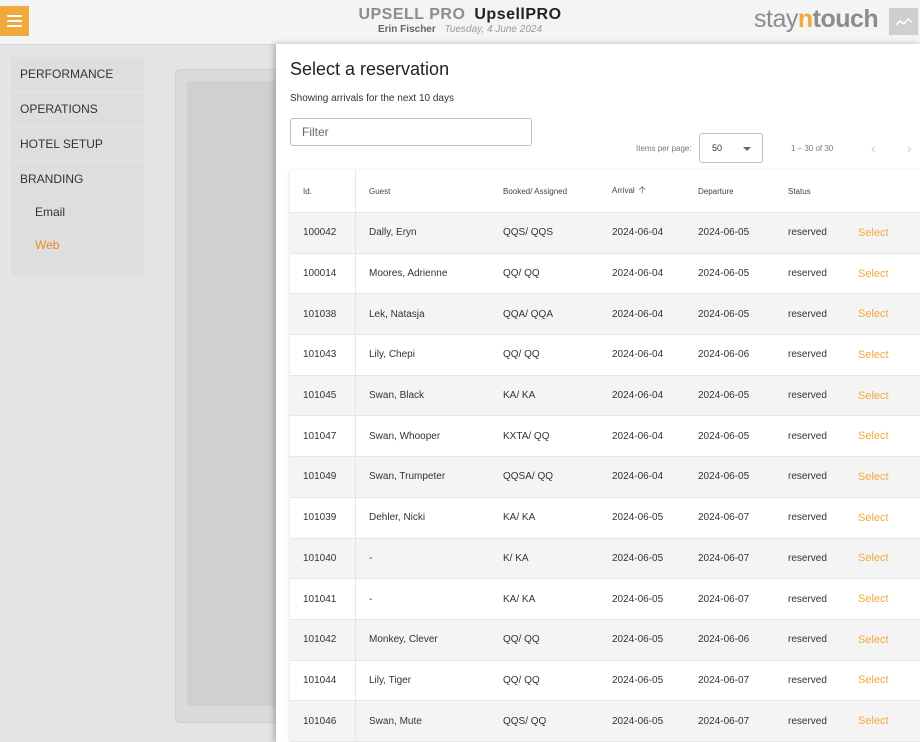 This screenshot has width=920, height=742. Describe the element at coordinates (395, 721) in the screenshot. I see `cell-guest: Swan, Mute` at that location.